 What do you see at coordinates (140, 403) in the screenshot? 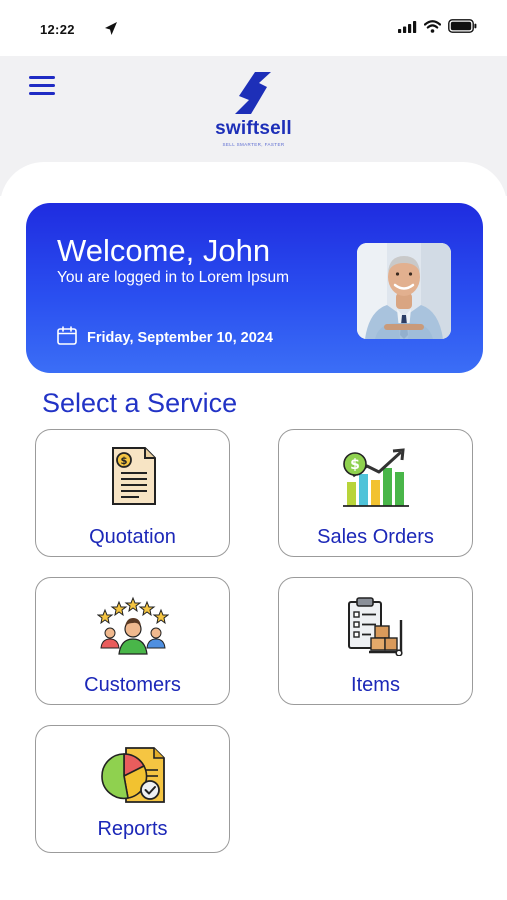
I see `section-title: Select a Service` at bounding box center [140, 403].